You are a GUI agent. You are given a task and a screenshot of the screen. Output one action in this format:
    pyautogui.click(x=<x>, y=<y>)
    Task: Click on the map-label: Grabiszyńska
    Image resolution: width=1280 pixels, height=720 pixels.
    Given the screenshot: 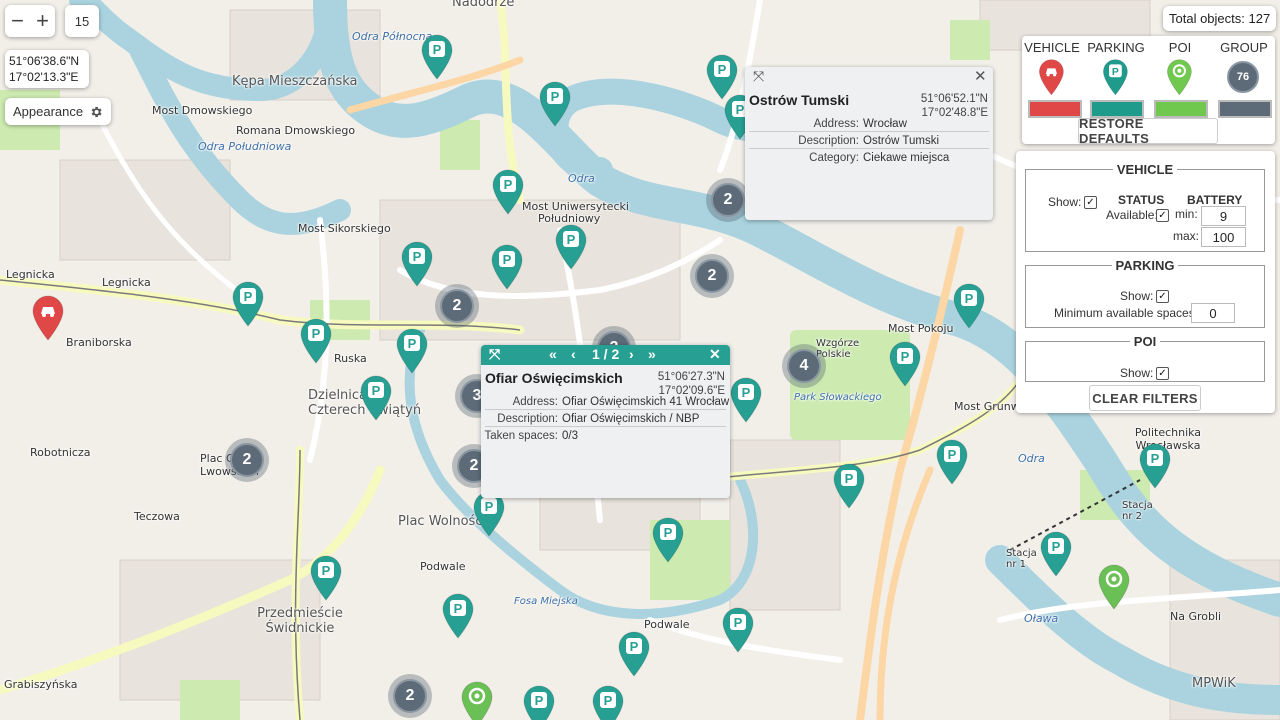 What is the action you would take?
    pyautogui.click(x=41, y=684)
    